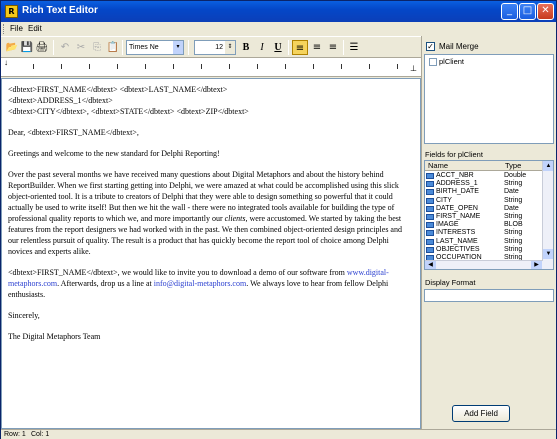 Image resolution: width=557 pixels, height=439 pixels. I want to click on chevron-down-icon: ▾, so click(178, 47).